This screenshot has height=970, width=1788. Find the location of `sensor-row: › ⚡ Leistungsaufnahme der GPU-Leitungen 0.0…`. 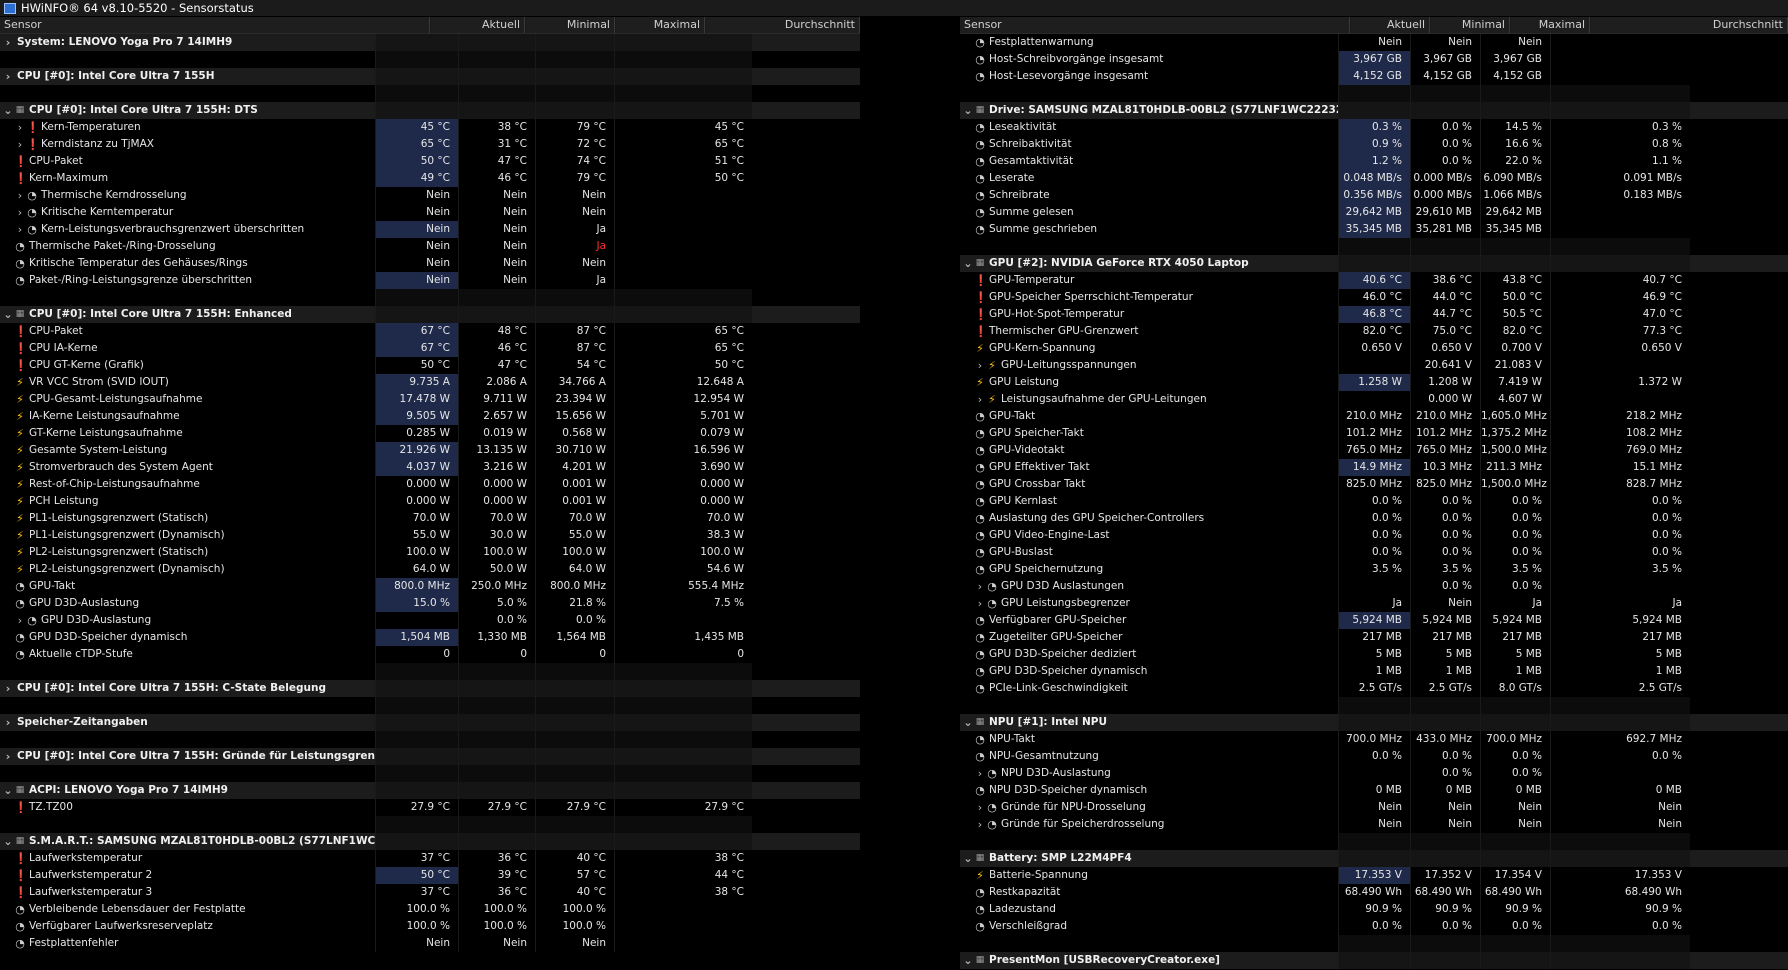

sensor-row: › ⚡ Leistungsaufnahme der GPU-Leitungen 0.0… is located at coordinates (1374, 399).